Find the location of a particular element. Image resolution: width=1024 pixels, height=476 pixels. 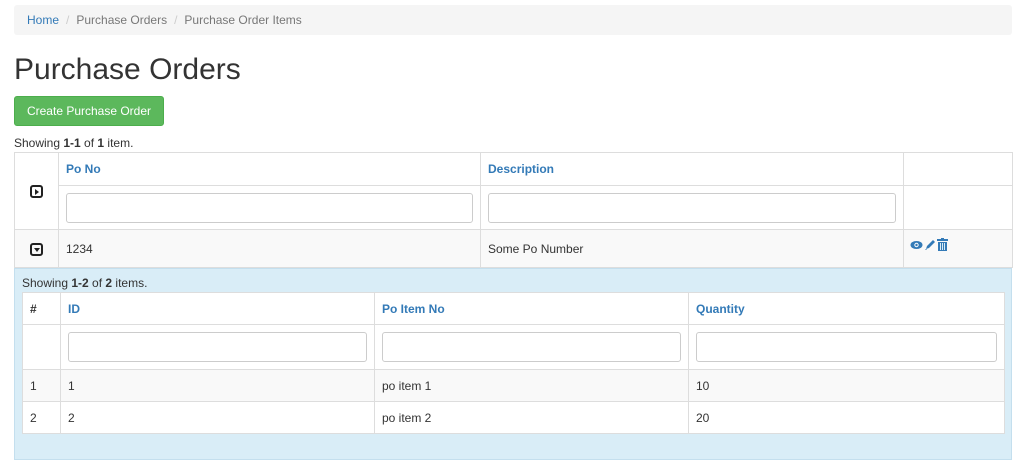

quantity-filter-input is located at coordinates (846, 347).